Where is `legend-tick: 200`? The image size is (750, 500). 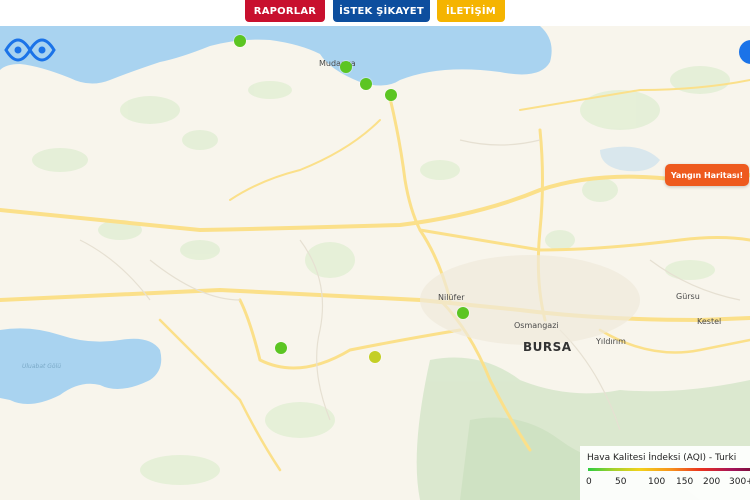
legend-tick: 200 is located at coordinates (712, 482).